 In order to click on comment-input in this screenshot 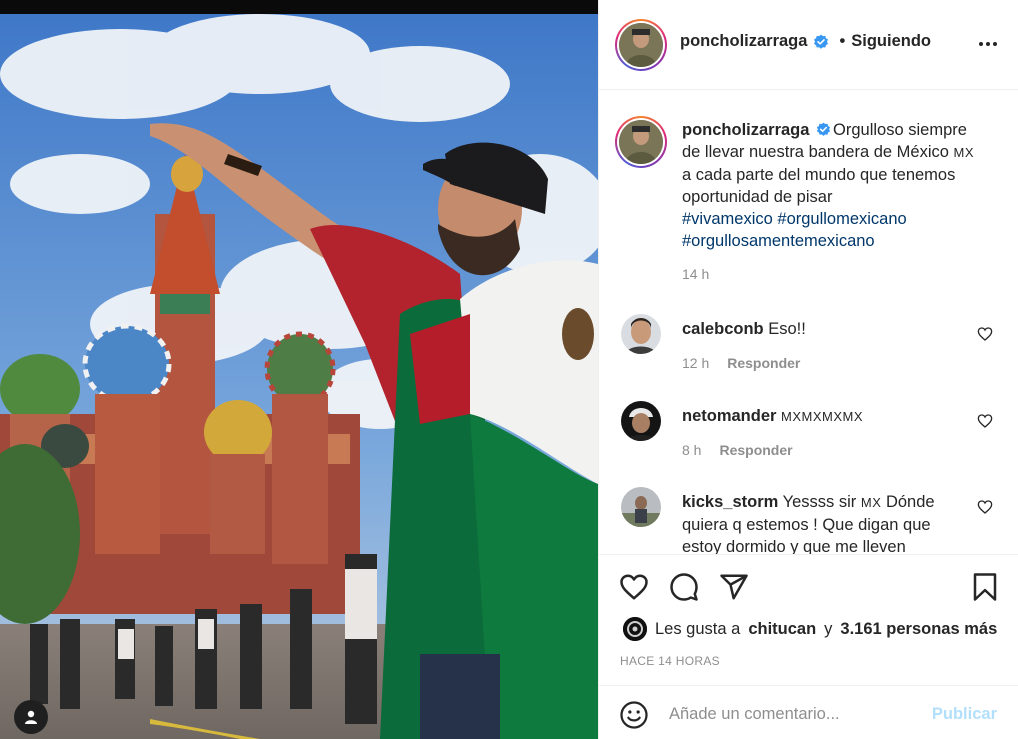, I will do `click(794, 714)`.